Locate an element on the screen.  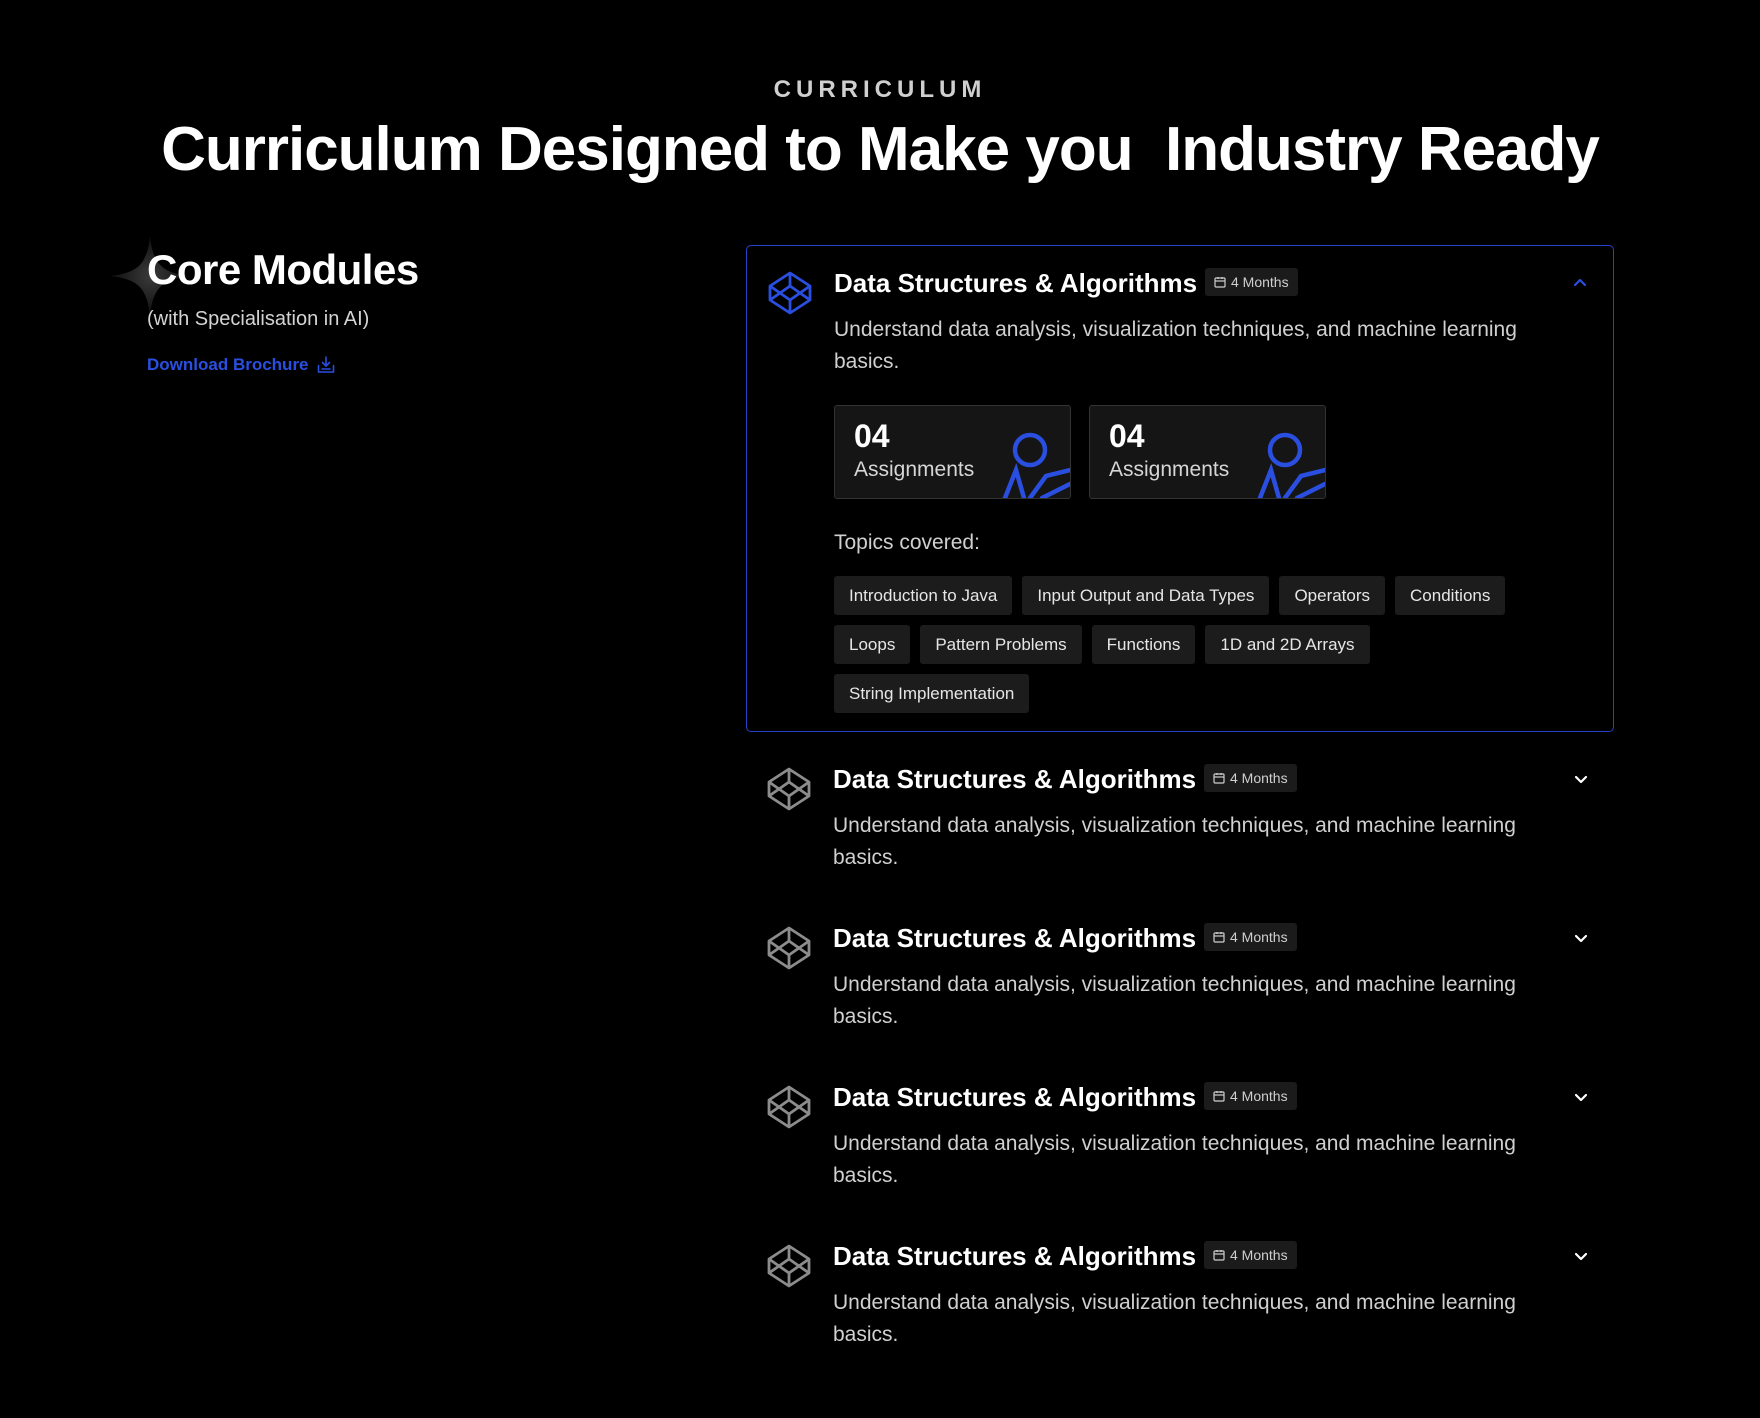
topics-label: Topics covered: is located at coordinates (907, 542).